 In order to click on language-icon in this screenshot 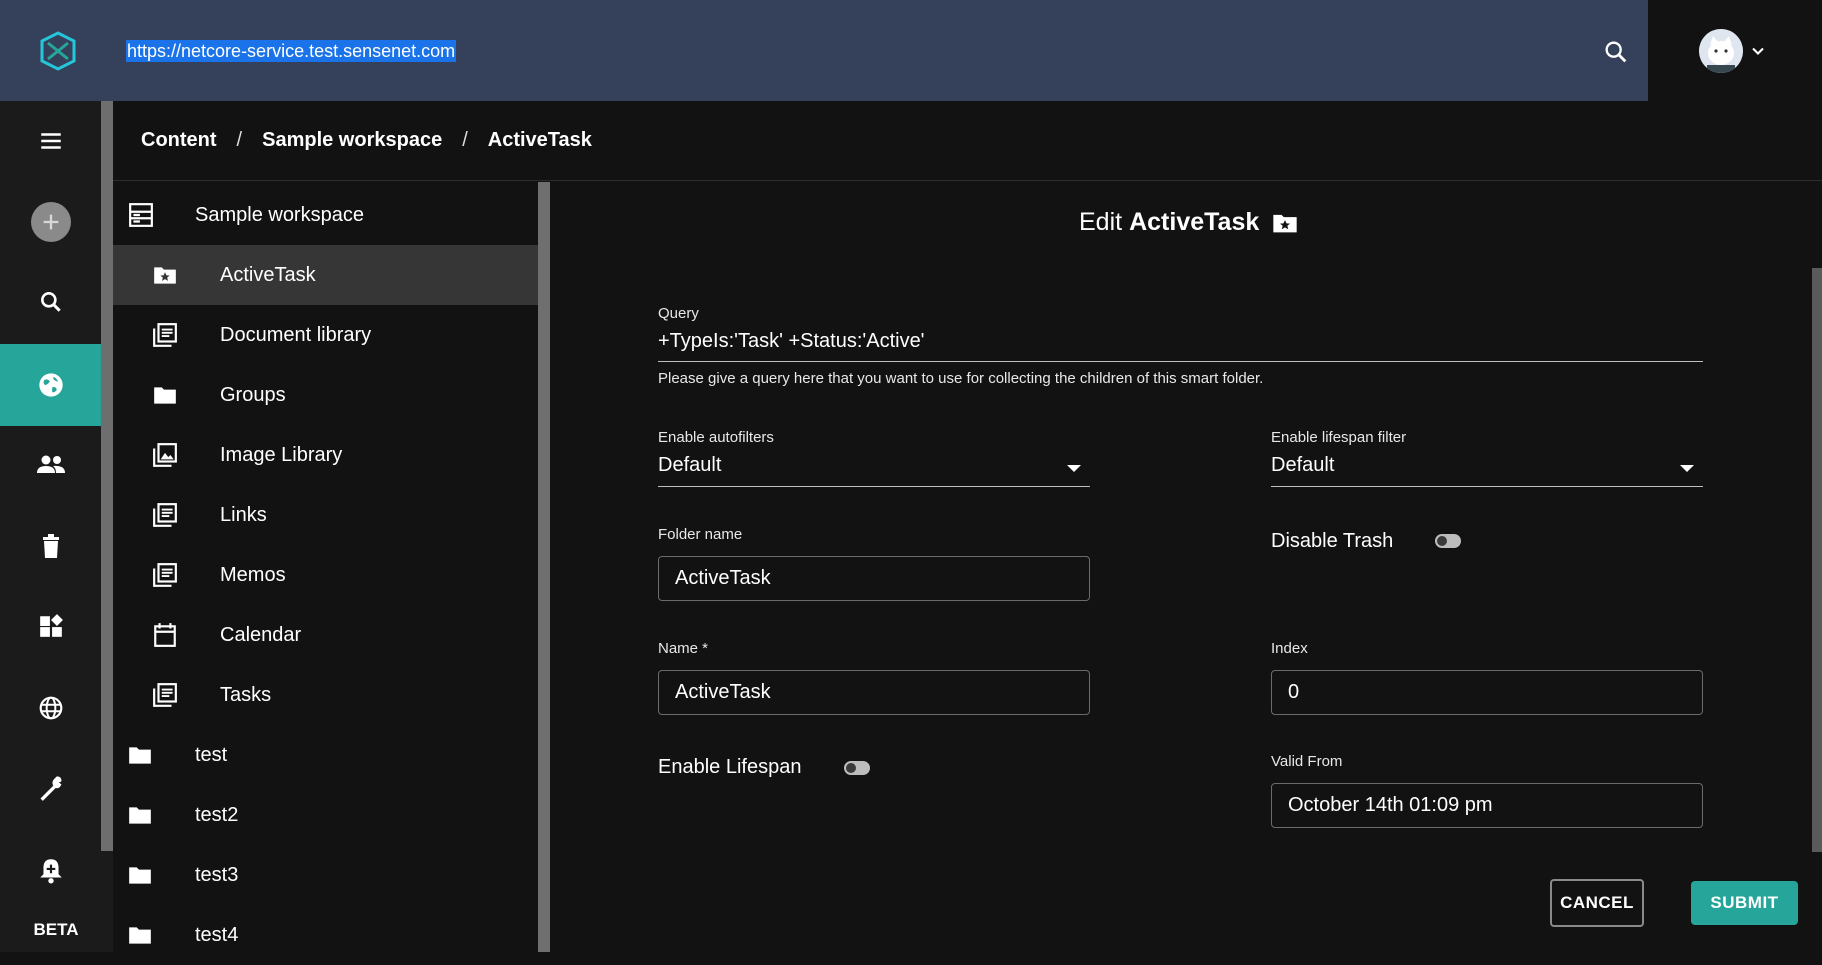, I will do `click(50, 708)`.